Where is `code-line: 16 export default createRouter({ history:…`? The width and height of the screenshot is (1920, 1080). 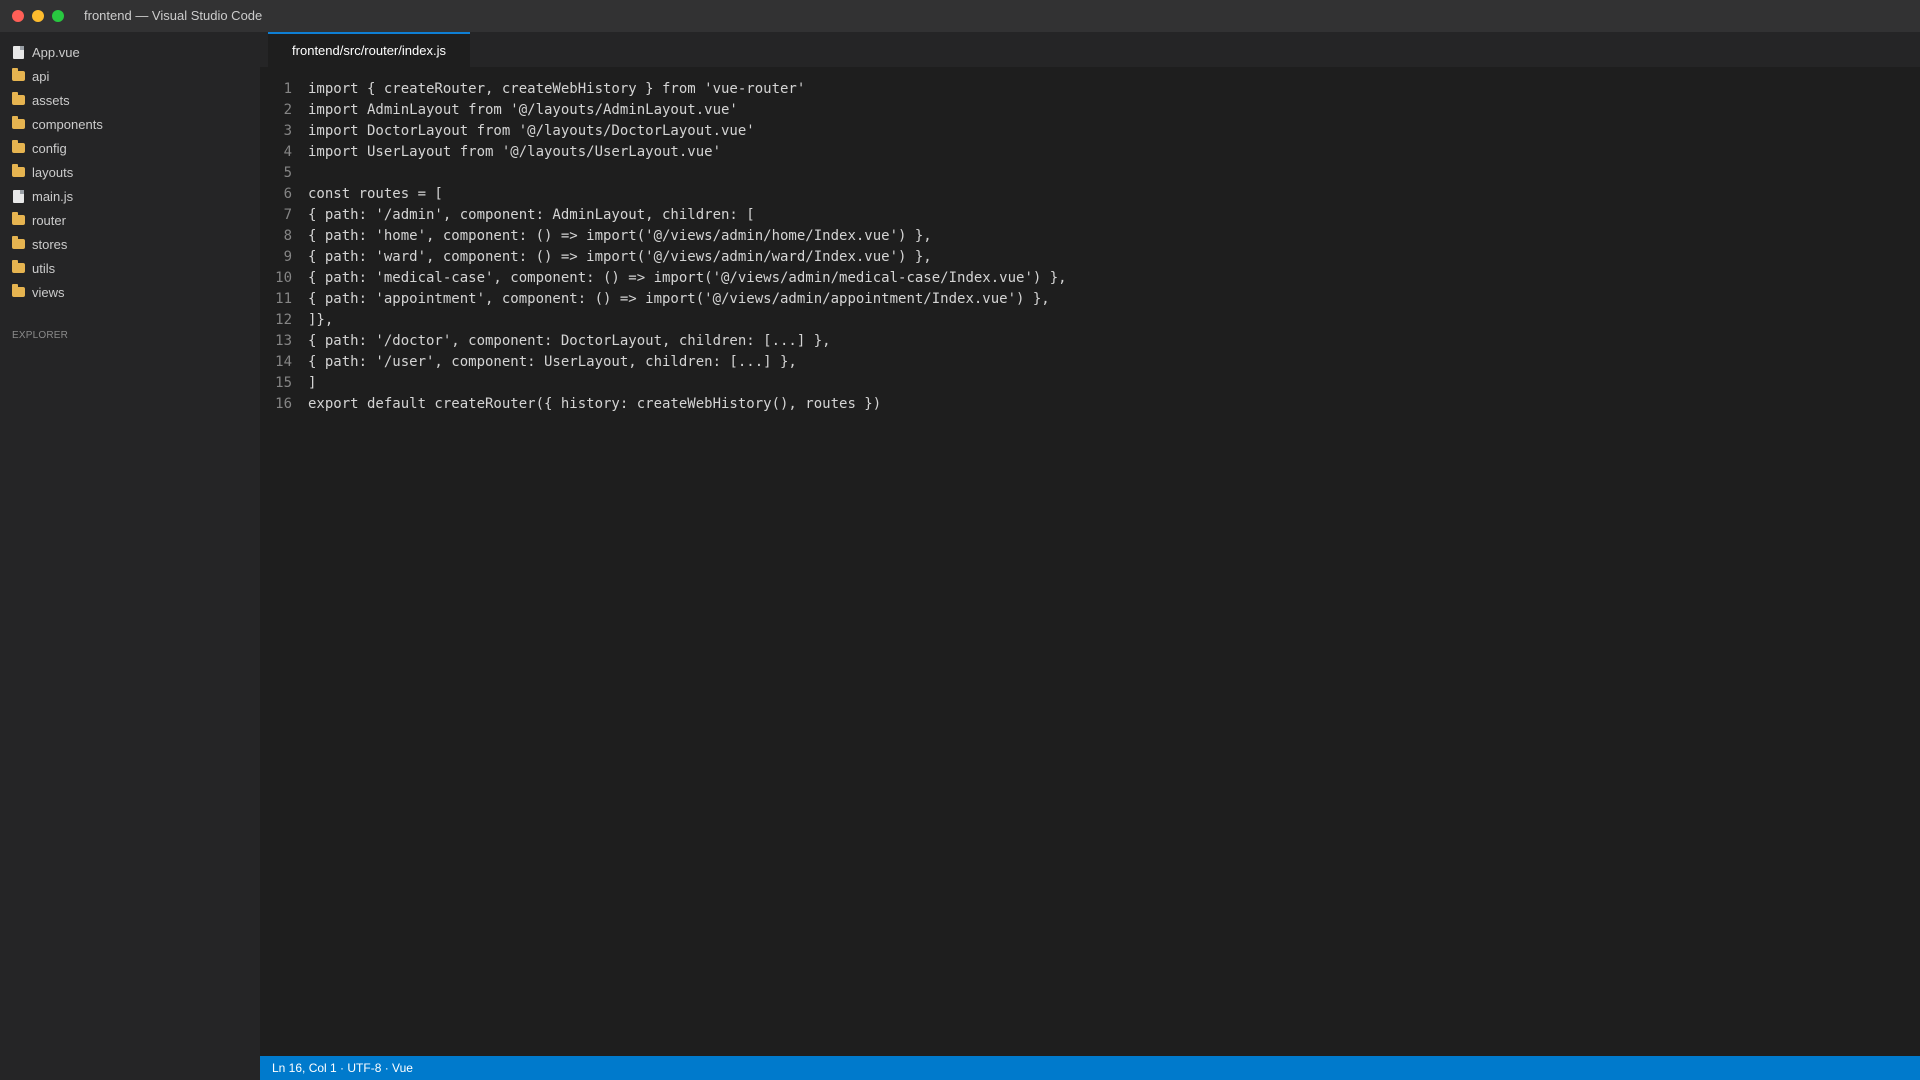
code-line: 16 export default createRouter({ history:… is located at coordinates (1090, 404).